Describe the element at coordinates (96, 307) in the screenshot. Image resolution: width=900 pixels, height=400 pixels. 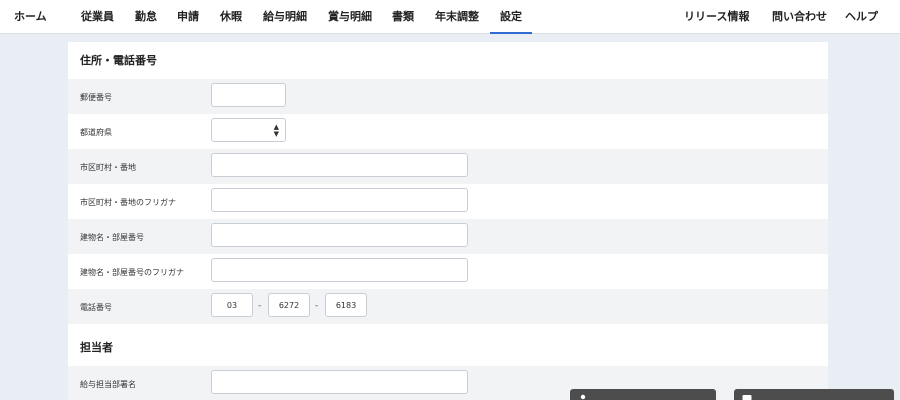
I see `phone-label: 電話番号` at that location.